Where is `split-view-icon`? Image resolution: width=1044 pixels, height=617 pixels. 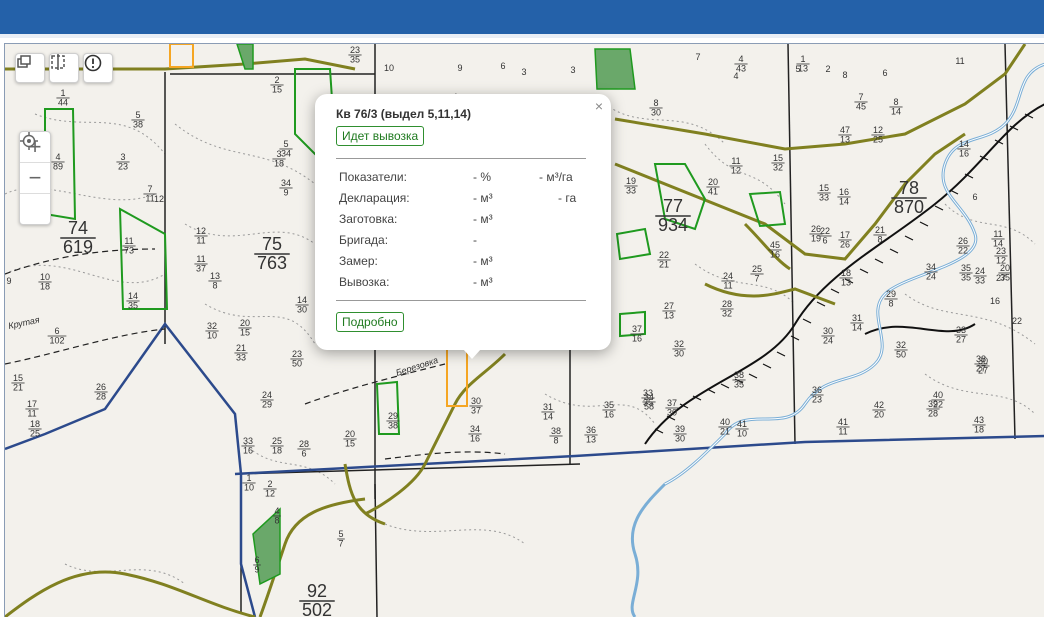
split-view-icon is located at coordinates (58, 62).